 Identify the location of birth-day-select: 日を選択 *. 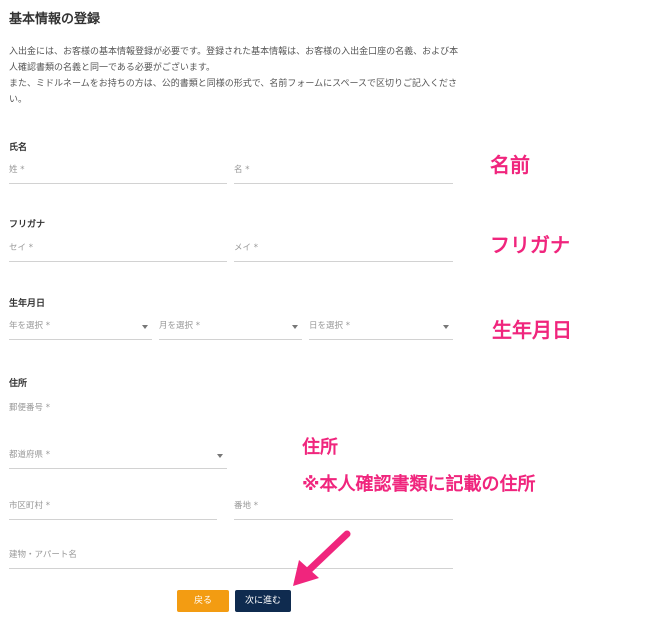
(381, 328).